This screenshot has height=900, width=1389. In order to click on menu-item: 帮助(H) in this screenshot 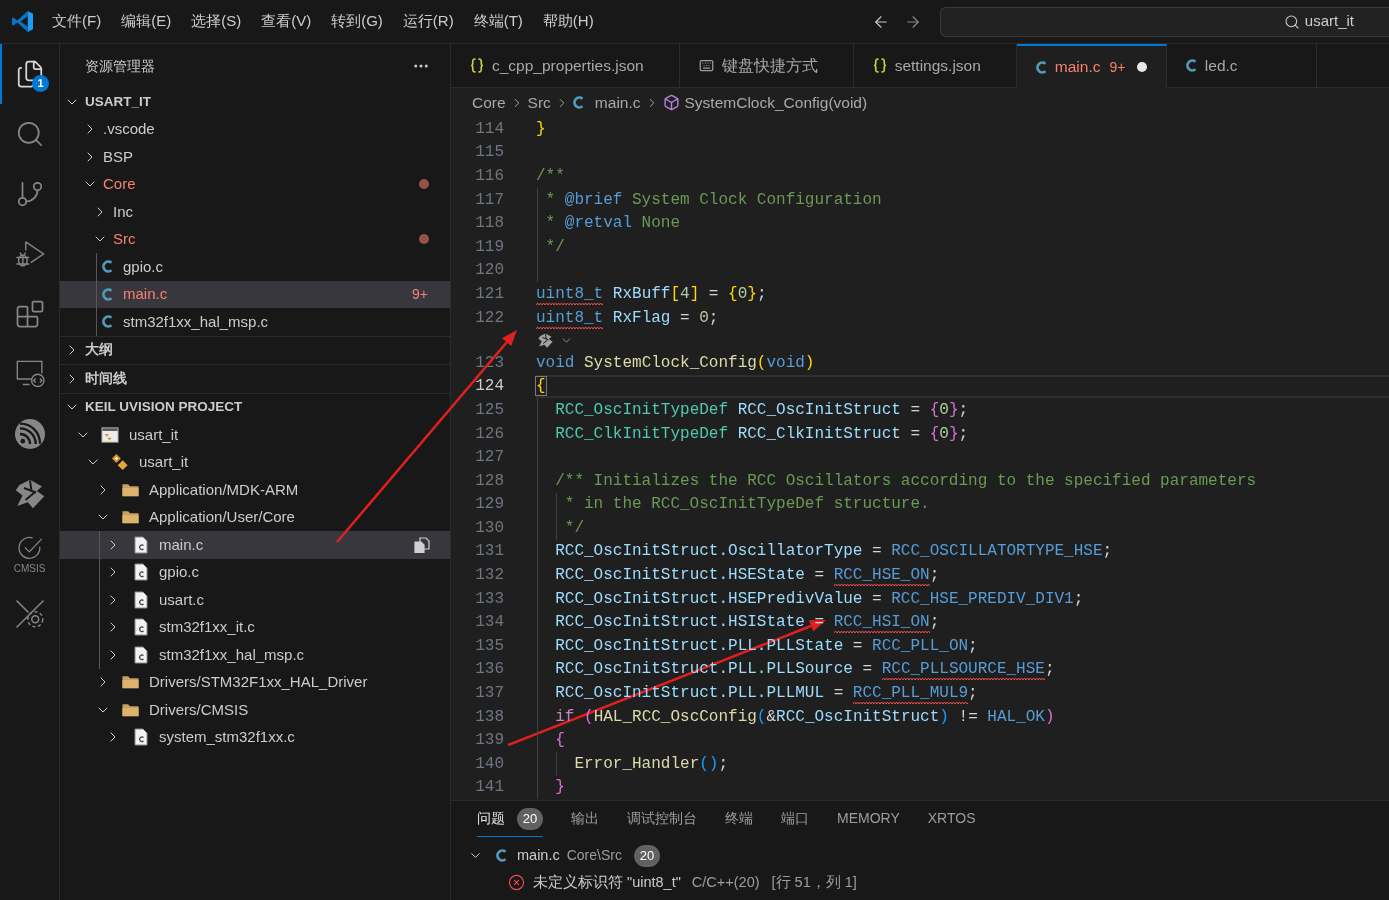, I will do `click(568, 21)`.